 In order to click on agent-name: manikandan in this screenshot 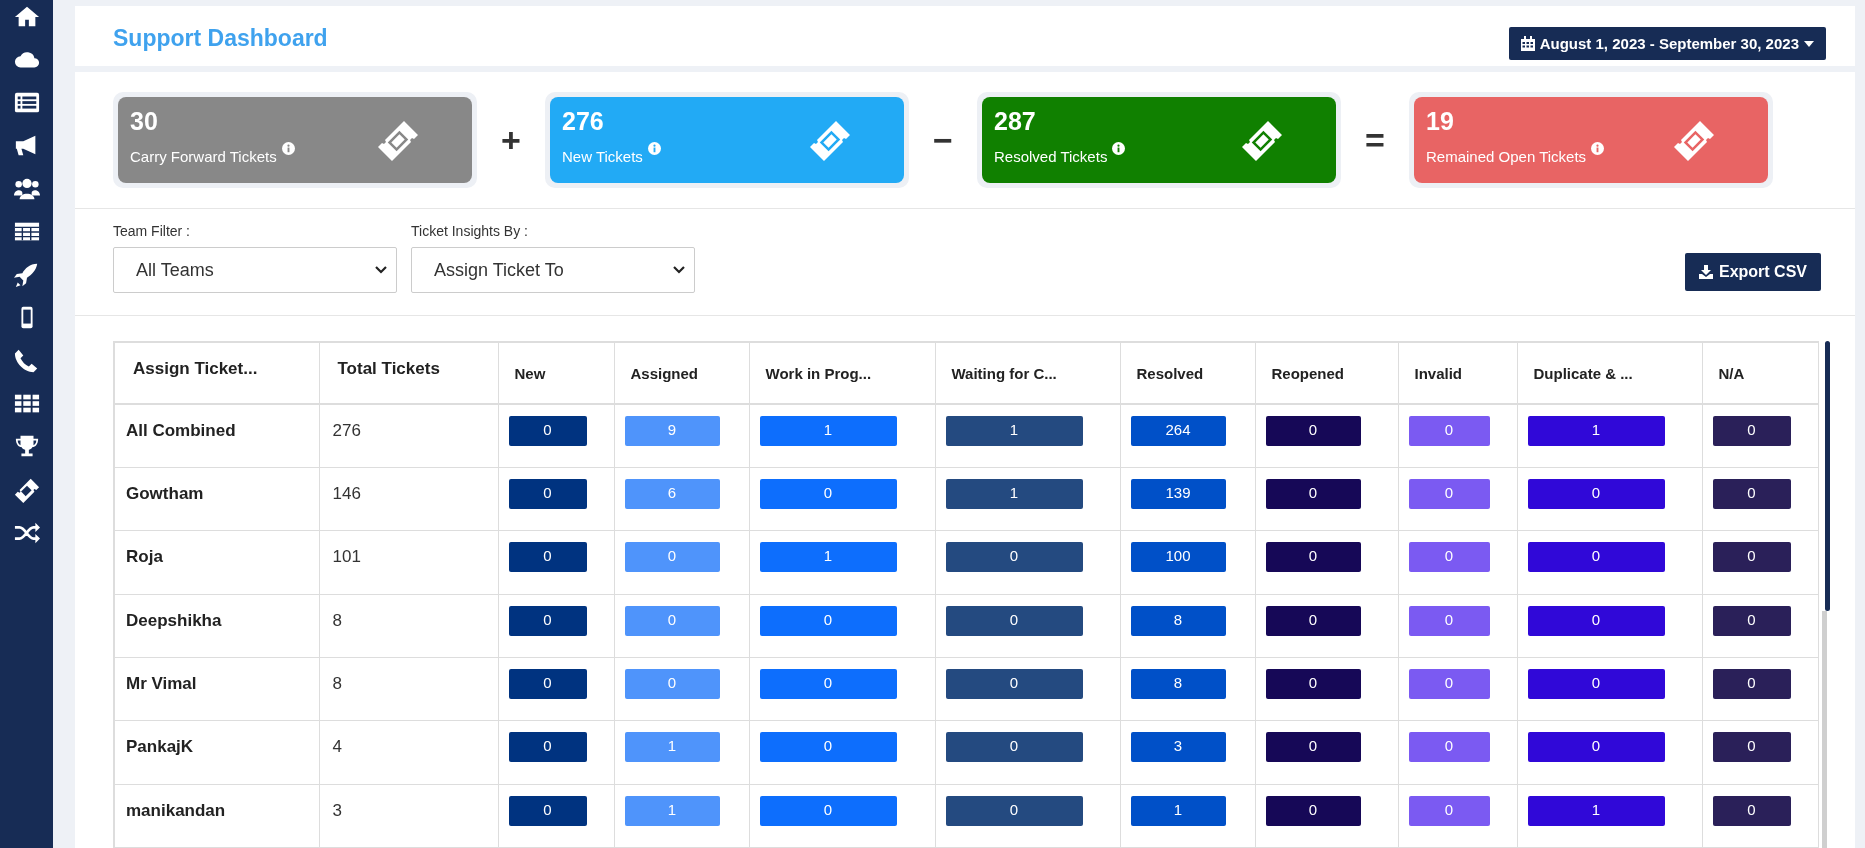, I will do `click(216, 816)`.